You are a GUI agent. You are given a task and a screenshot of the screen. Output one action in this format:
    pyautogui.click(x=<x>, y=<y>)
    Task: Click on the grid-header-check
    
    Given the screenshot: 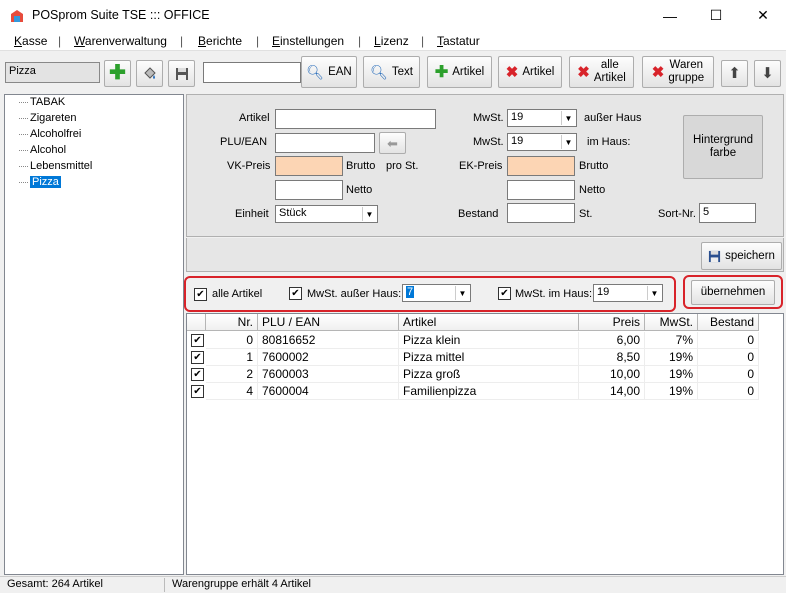 What is the action you would take?
    pyautogui.click(x=196, y=322)
    